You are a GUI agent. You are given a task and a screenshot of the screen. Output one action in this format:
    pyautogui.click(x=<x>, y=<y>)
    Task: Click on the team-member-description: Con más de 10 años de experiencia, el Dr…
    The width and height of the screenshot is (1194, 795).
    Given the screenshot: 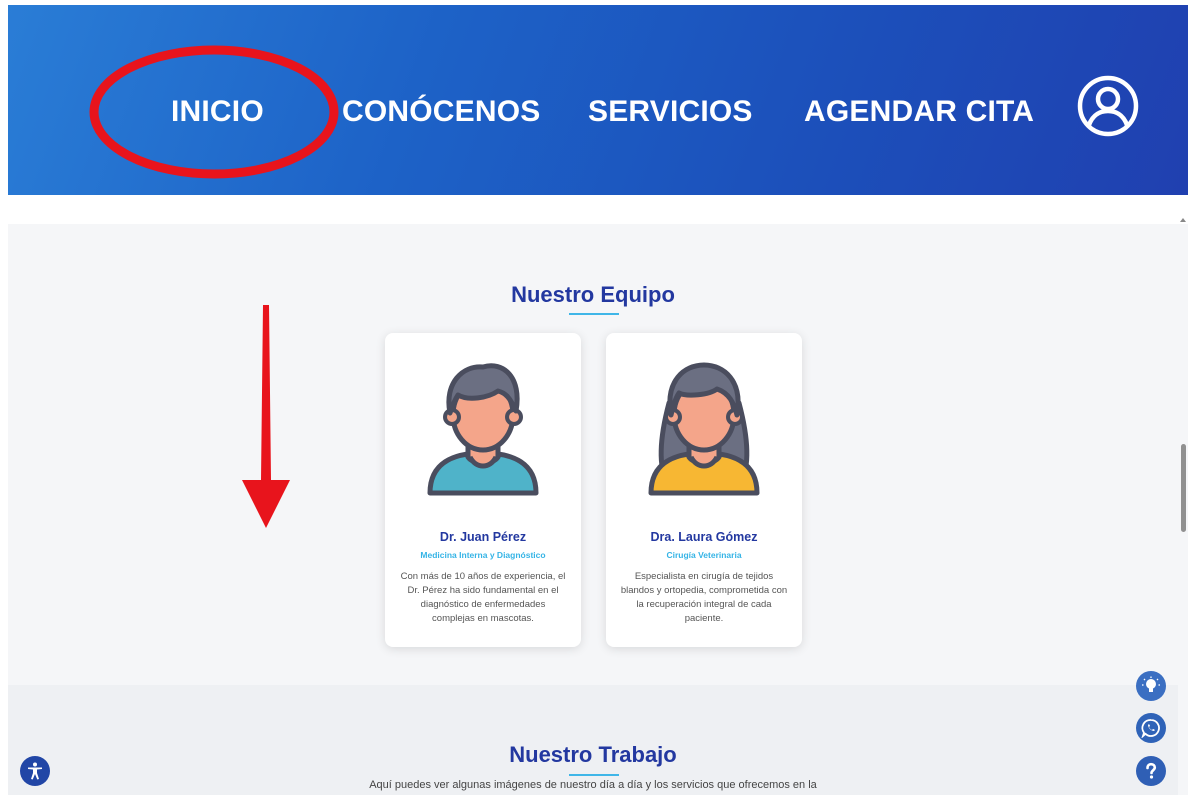 What is the action you would take?
    pyautogui.click(x=483, y=597)
    